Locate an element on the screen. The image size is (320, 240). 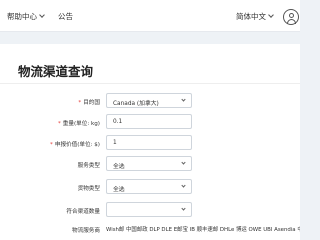
avatar-head is located at coordinates (291, 15).